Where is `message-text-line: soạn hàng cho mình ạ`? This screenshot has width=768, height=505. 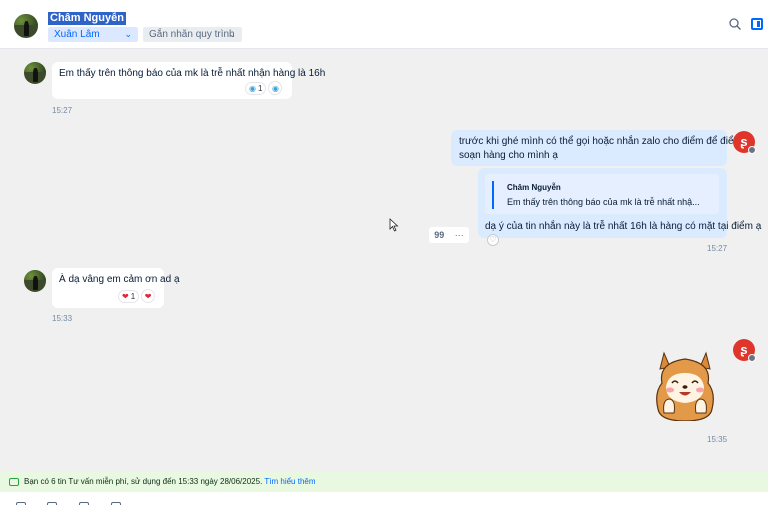
message-text-line: soạn hàng cho mình ạ is located at coordinates (508, 155).